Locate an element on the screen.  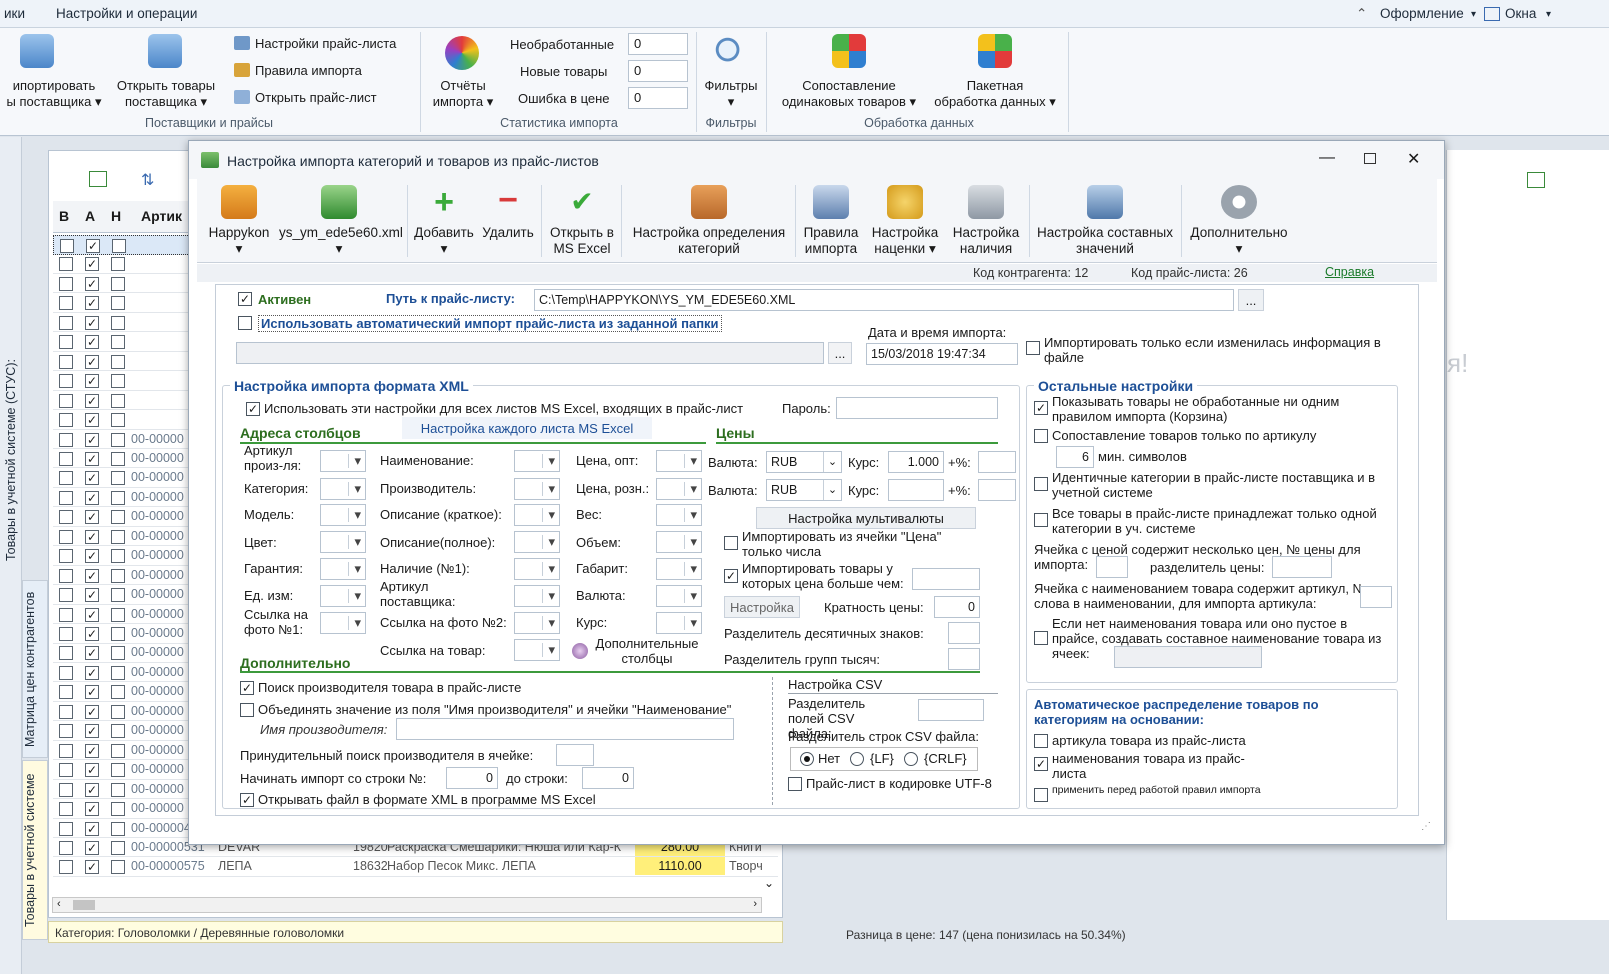
multiplicity-input: 0 is located at coordinates (957, 607).